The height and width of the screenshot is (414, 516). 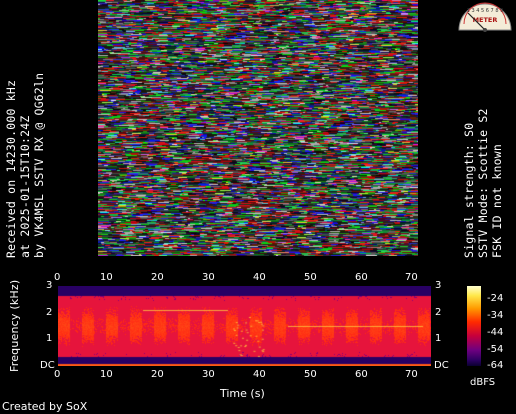 What do you see at coordinates (157, 374) in the screenshot?
I see `x-tick-bottom: 20` at bounding box center [157, 374].